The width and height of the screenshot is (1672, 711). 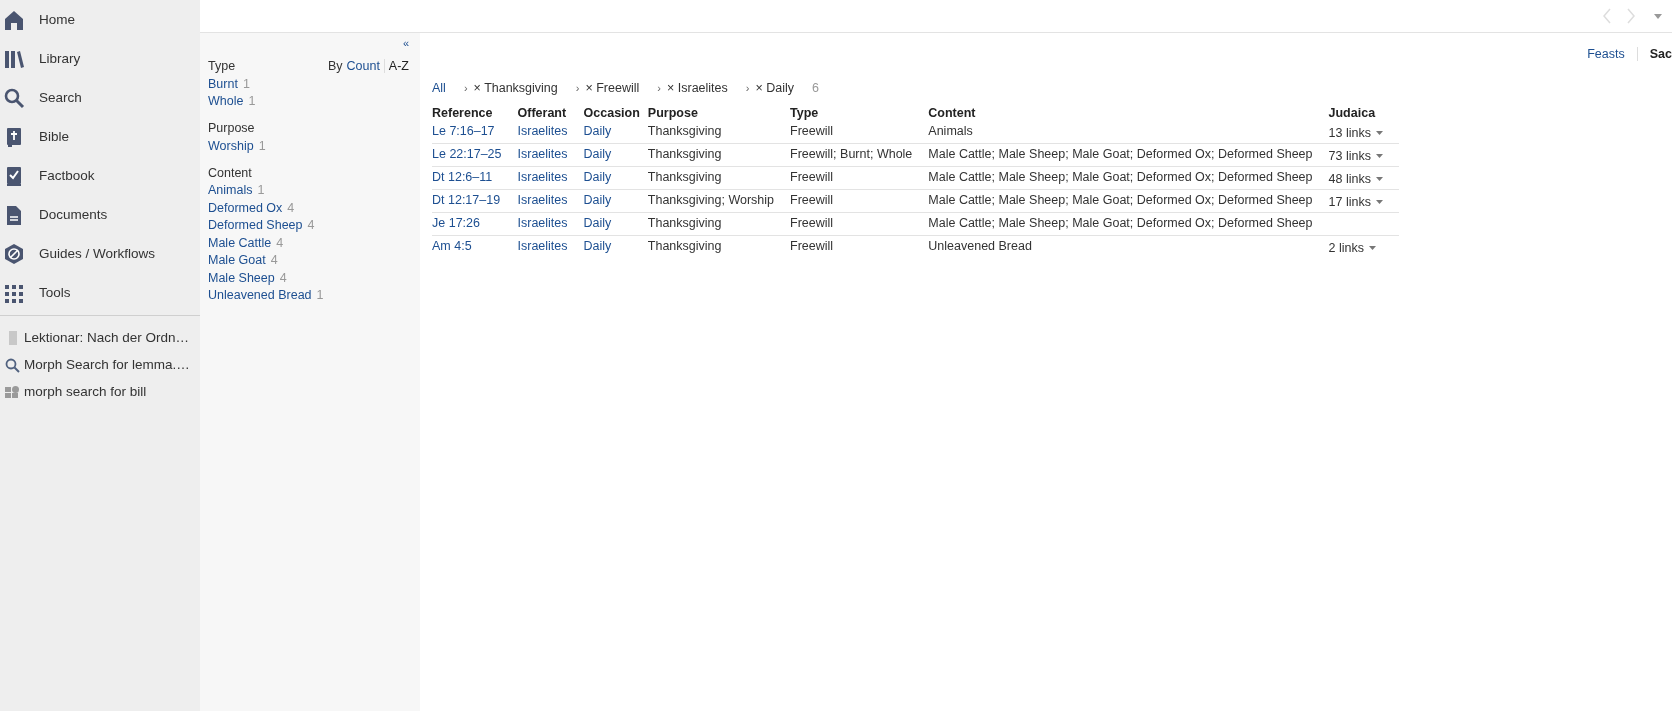 What do you see at coordinates (550, 112) in the screenshot?
I see `column-header: Offerant` at bounding box center [550, 112].